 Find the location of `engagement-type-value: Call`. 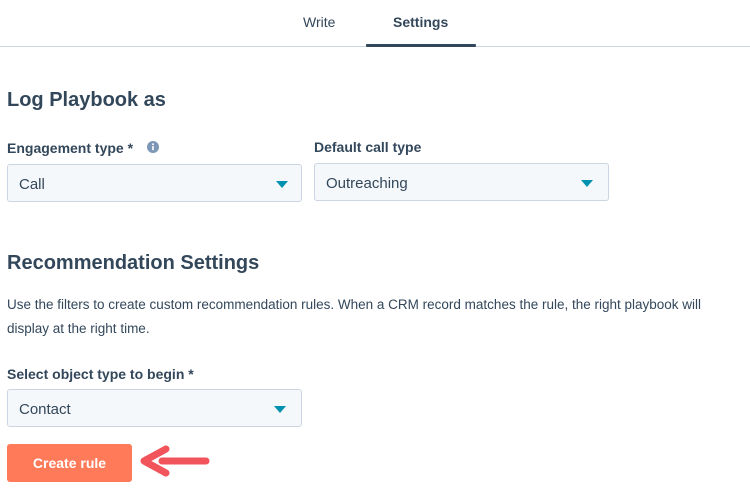

engagement-type-value: Call is located at coordinates (32, 184).